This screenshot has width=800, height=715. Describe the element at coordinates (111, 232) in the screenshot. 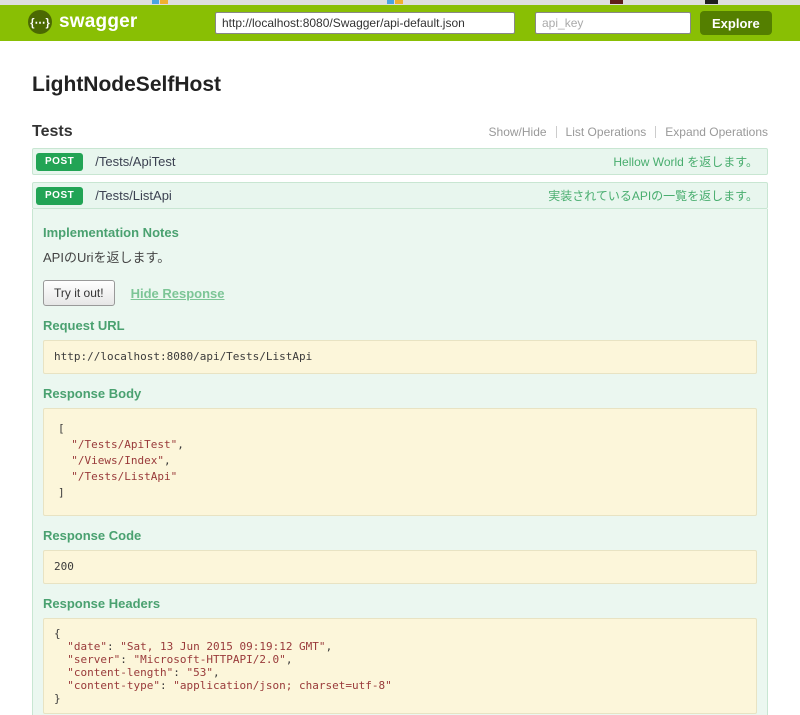

I see `implementation-notes-heading: Implementation Notes` at that location.